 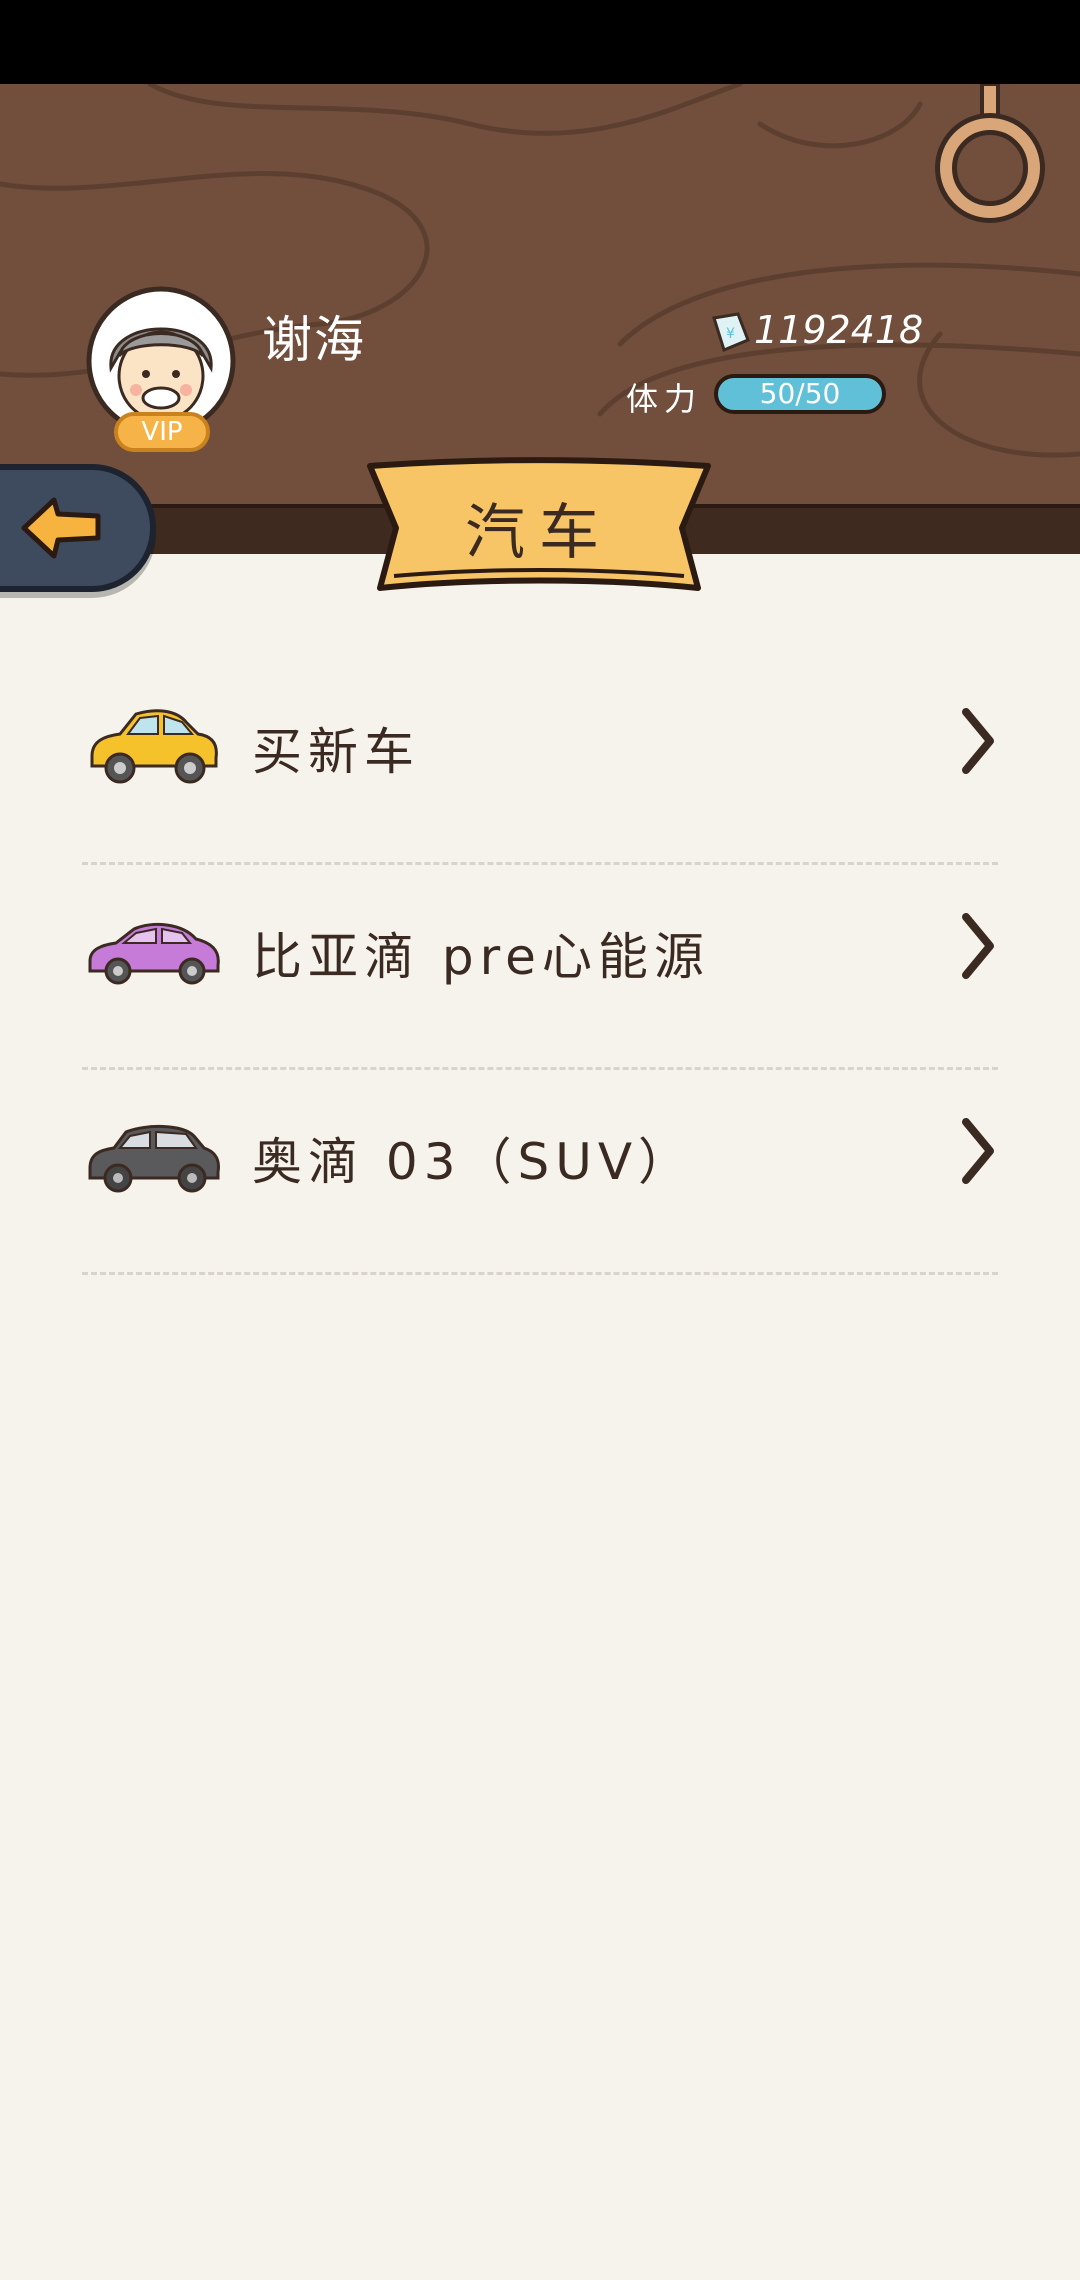 I want to click on vip-badge: VIP, so click(x=162, y=432).